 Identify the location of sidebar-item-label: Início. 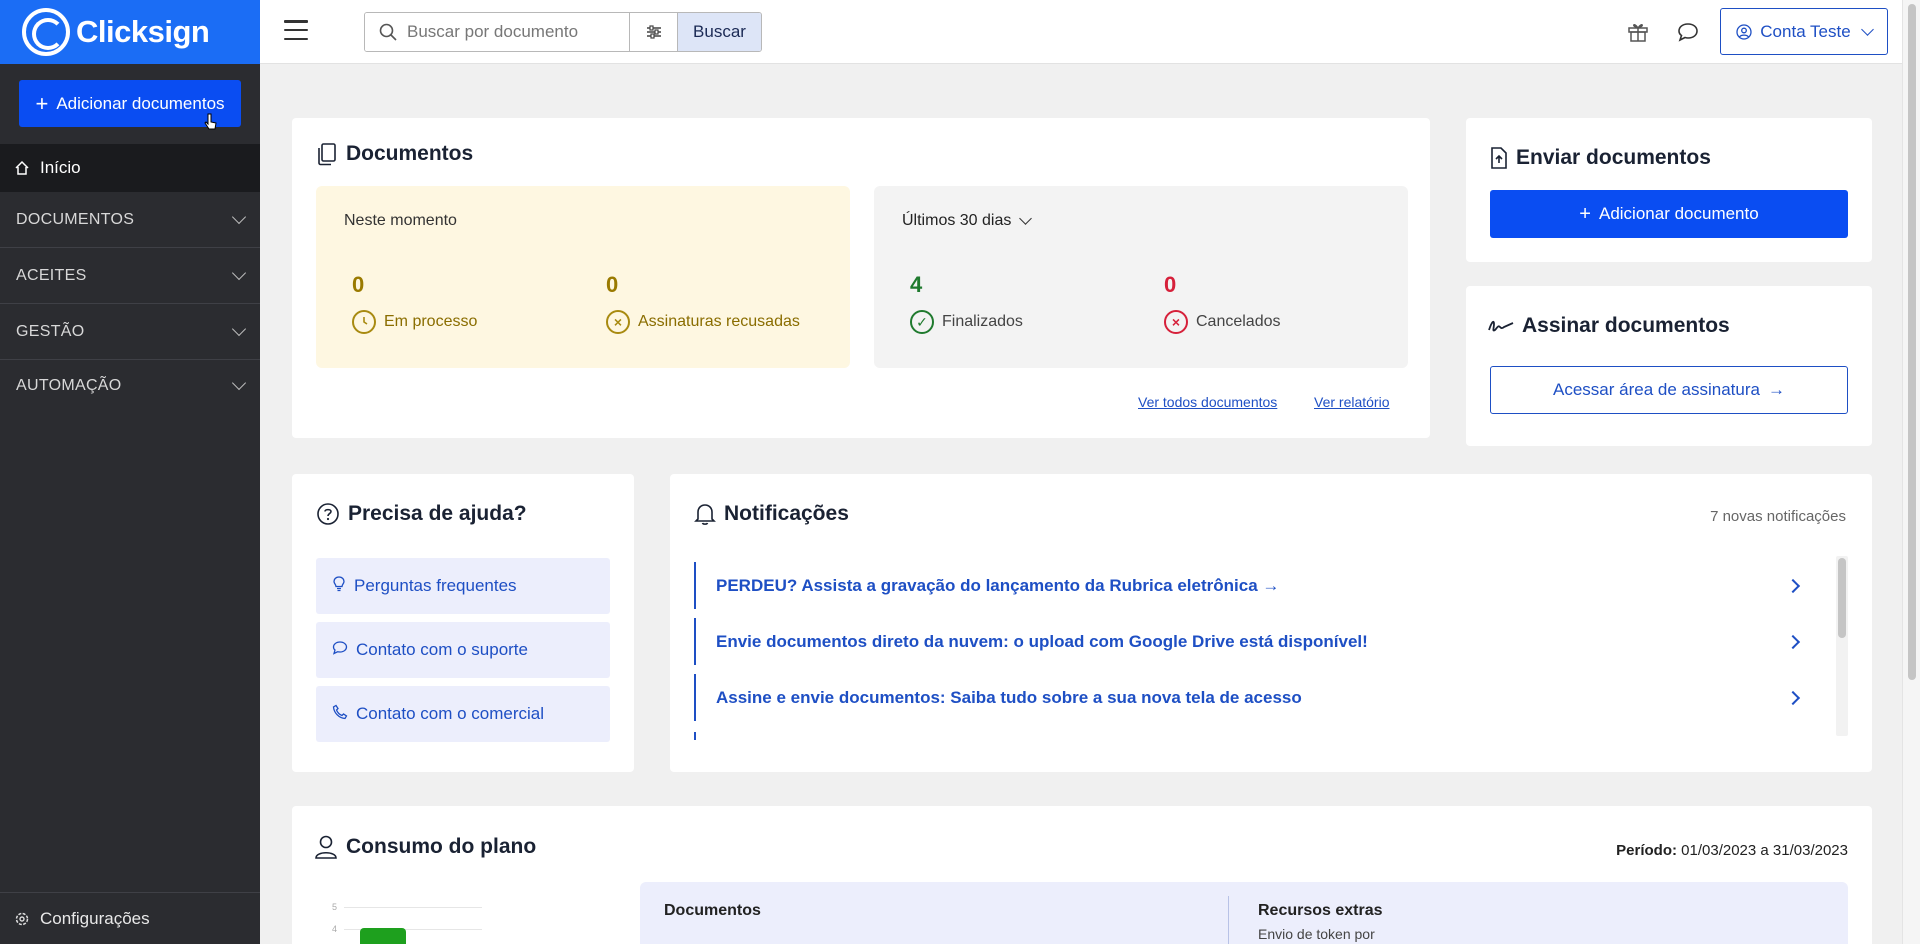
(60, 167).